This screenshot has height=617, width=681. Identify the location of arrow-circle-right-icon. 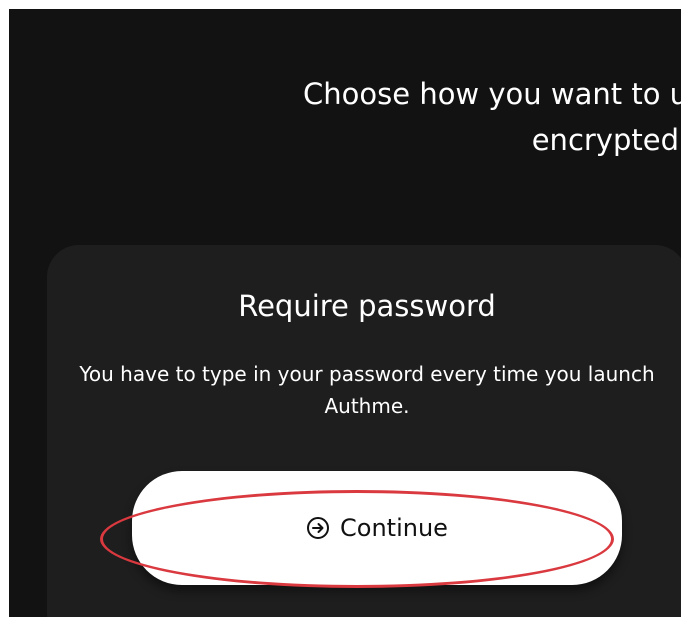
(318, 528).